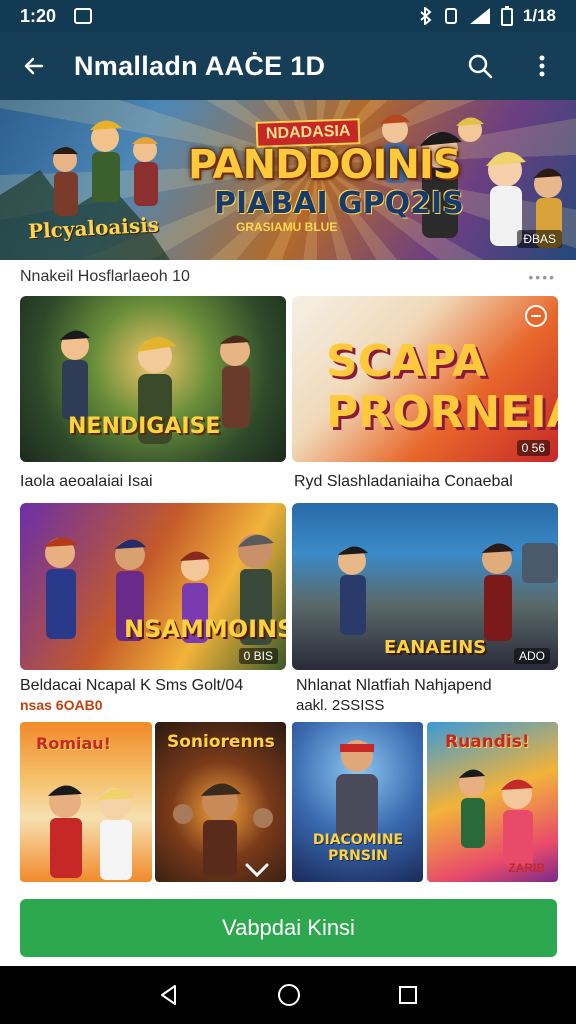 The image size is (576, 1024). Describe the element at coordinates (288, 16) in the screenshot. I see `status-bar: 1:20 1/18` at that location.